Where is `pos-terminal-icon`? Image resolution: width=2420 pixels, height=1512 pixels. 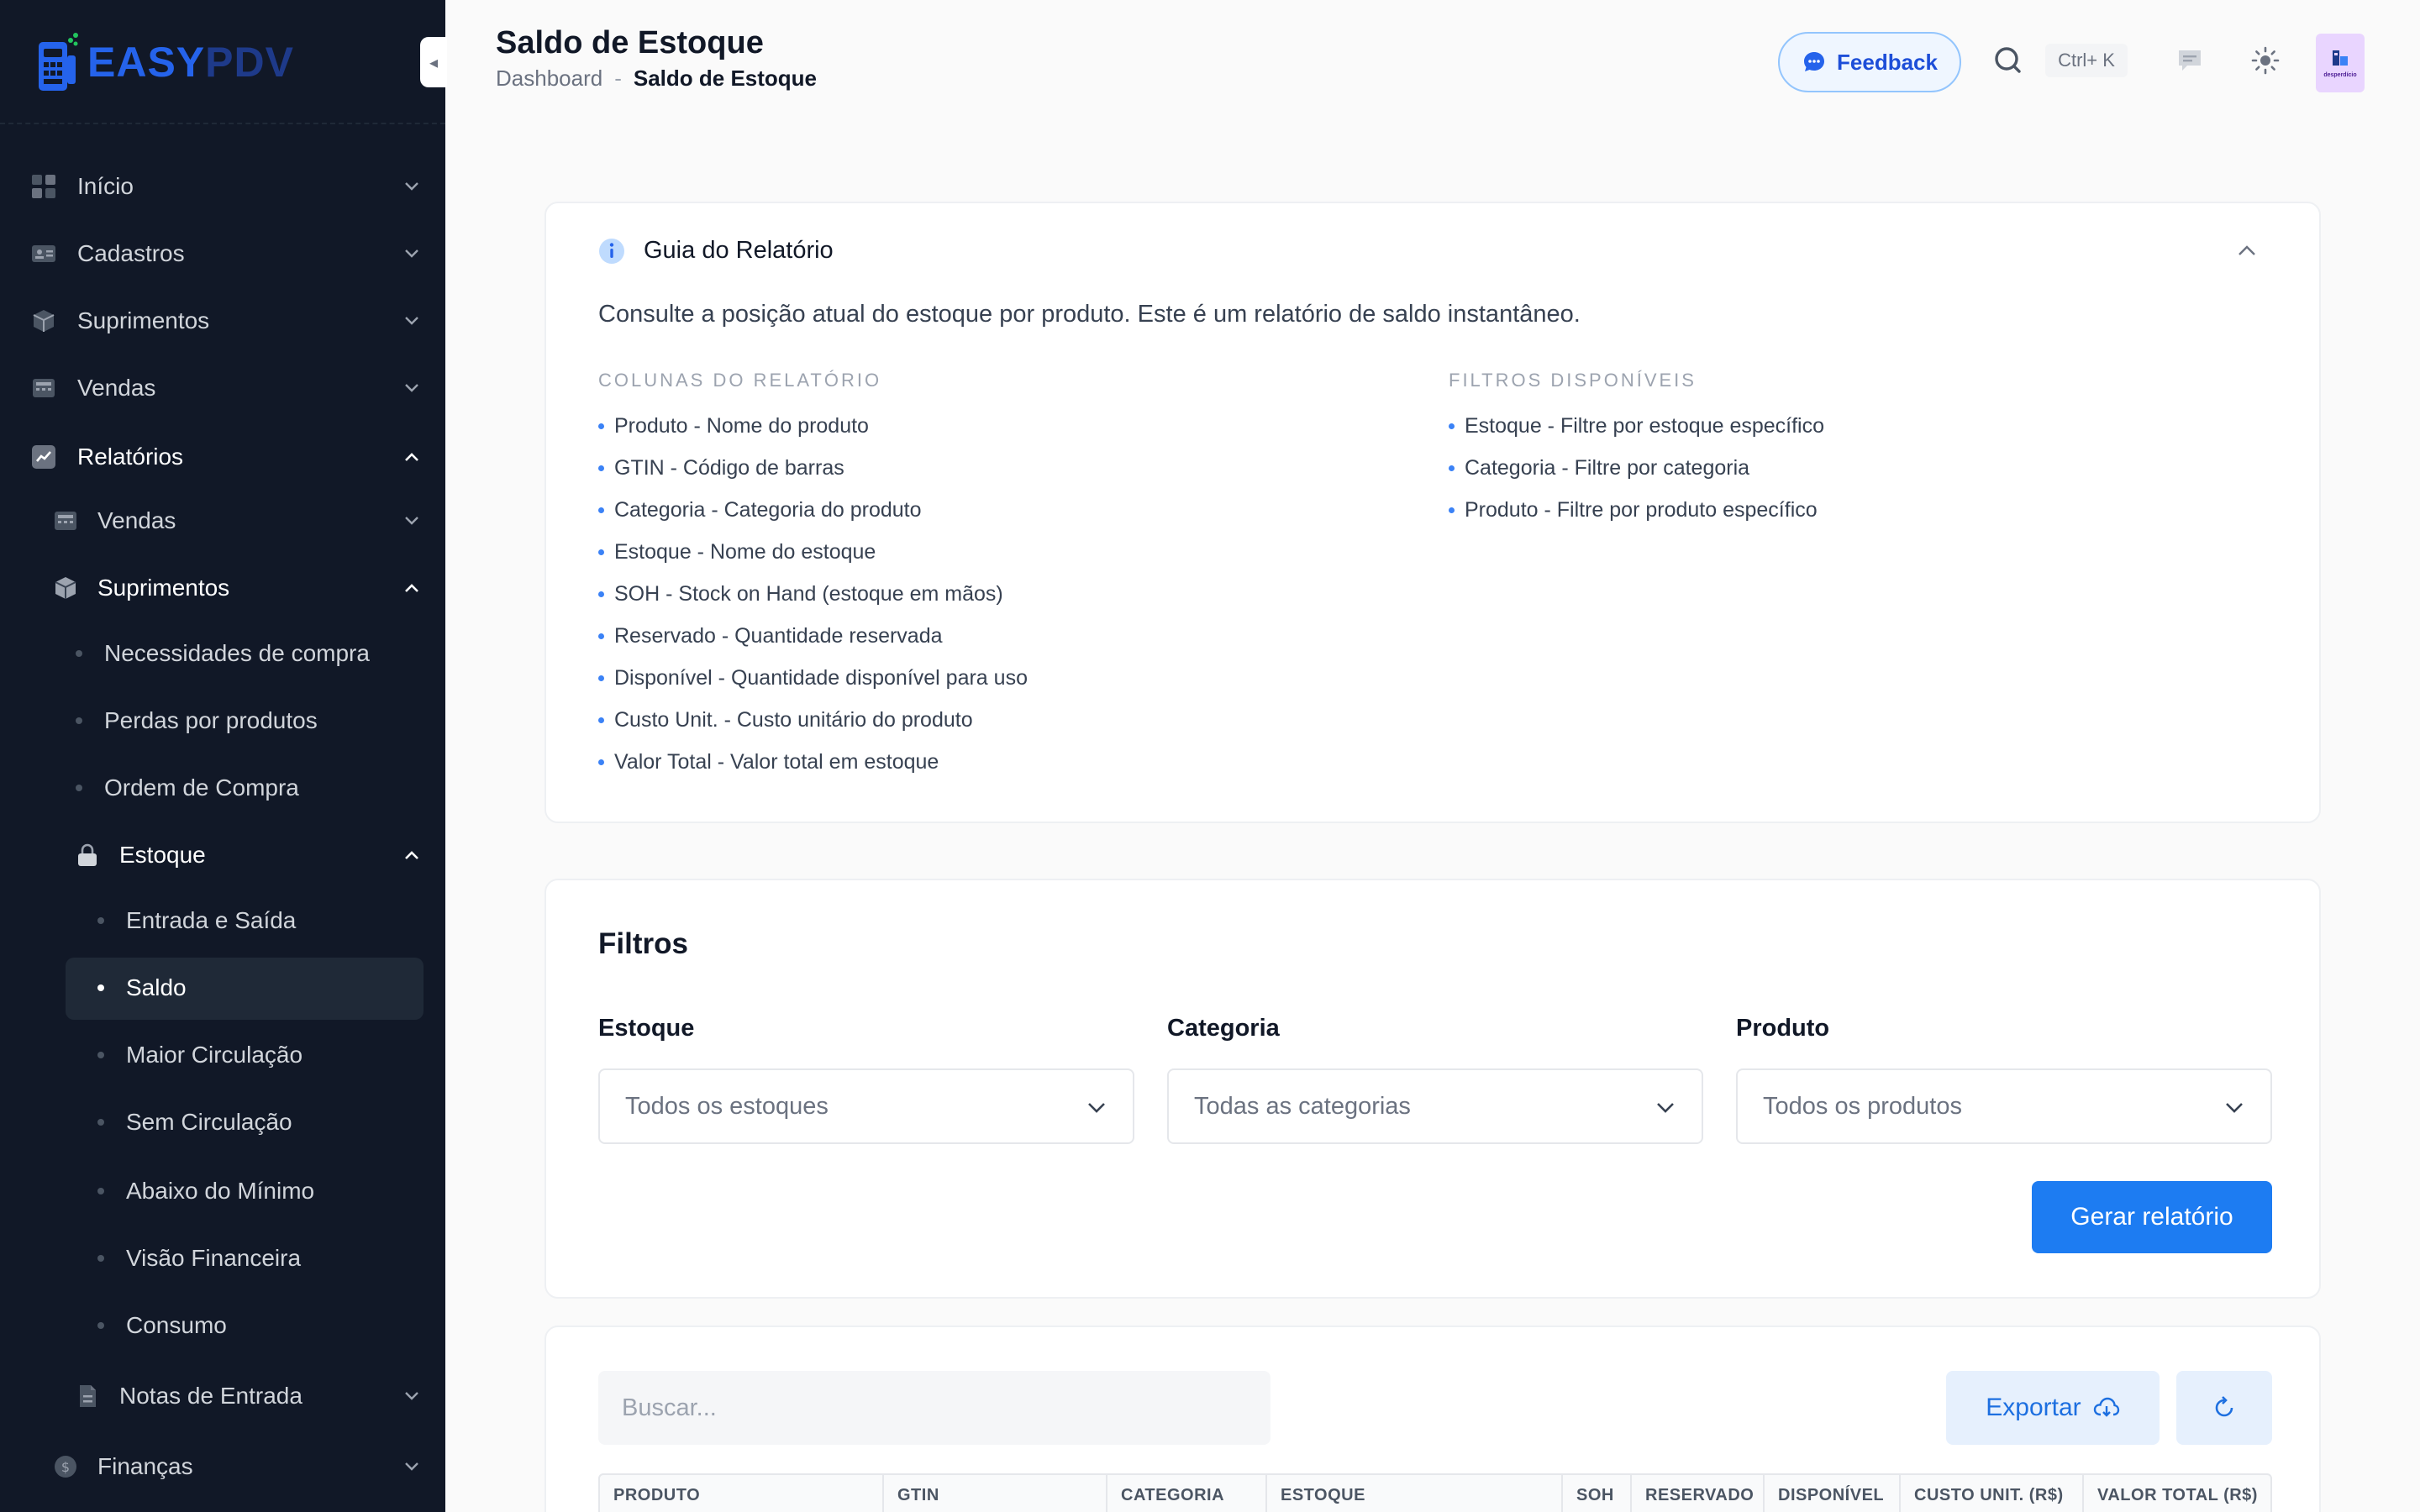 pos-terminal-icon is located at coordinates (58, 62).